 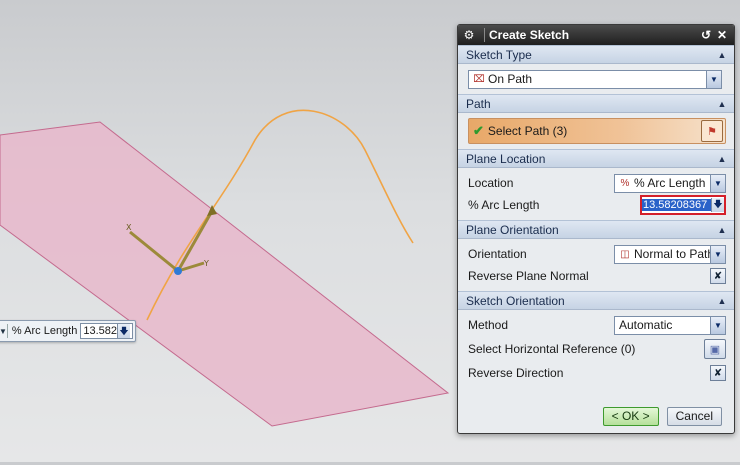 What do you see at coordinates (504, 205) in the screenshot?
I see `arc-length-label: % Arc Length` at bounding box center [504, 205].